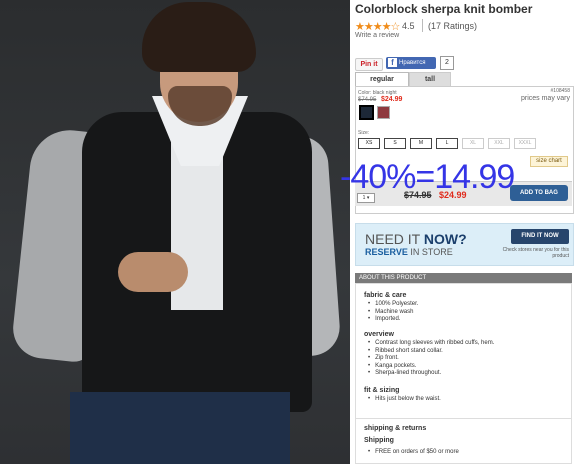 This screenshot has width=574, height=464. I want to click on fit-sizing-heading: fit & sizing, so click(382, 390).